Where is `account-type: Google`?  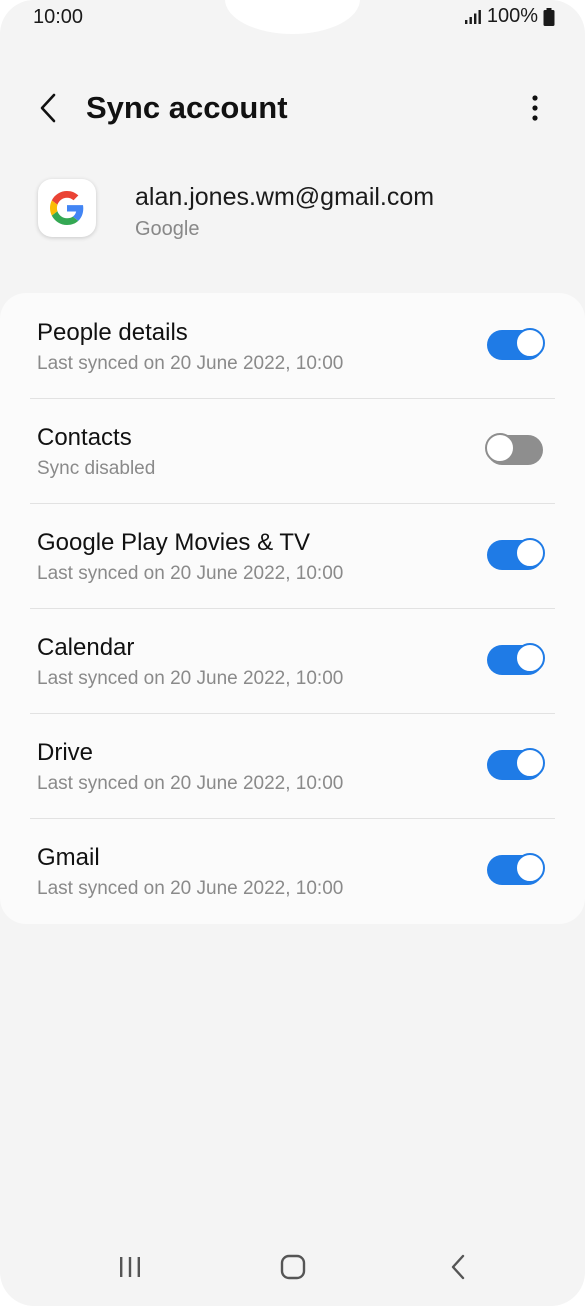 account-type: Google is located at coordinates (167, 229).